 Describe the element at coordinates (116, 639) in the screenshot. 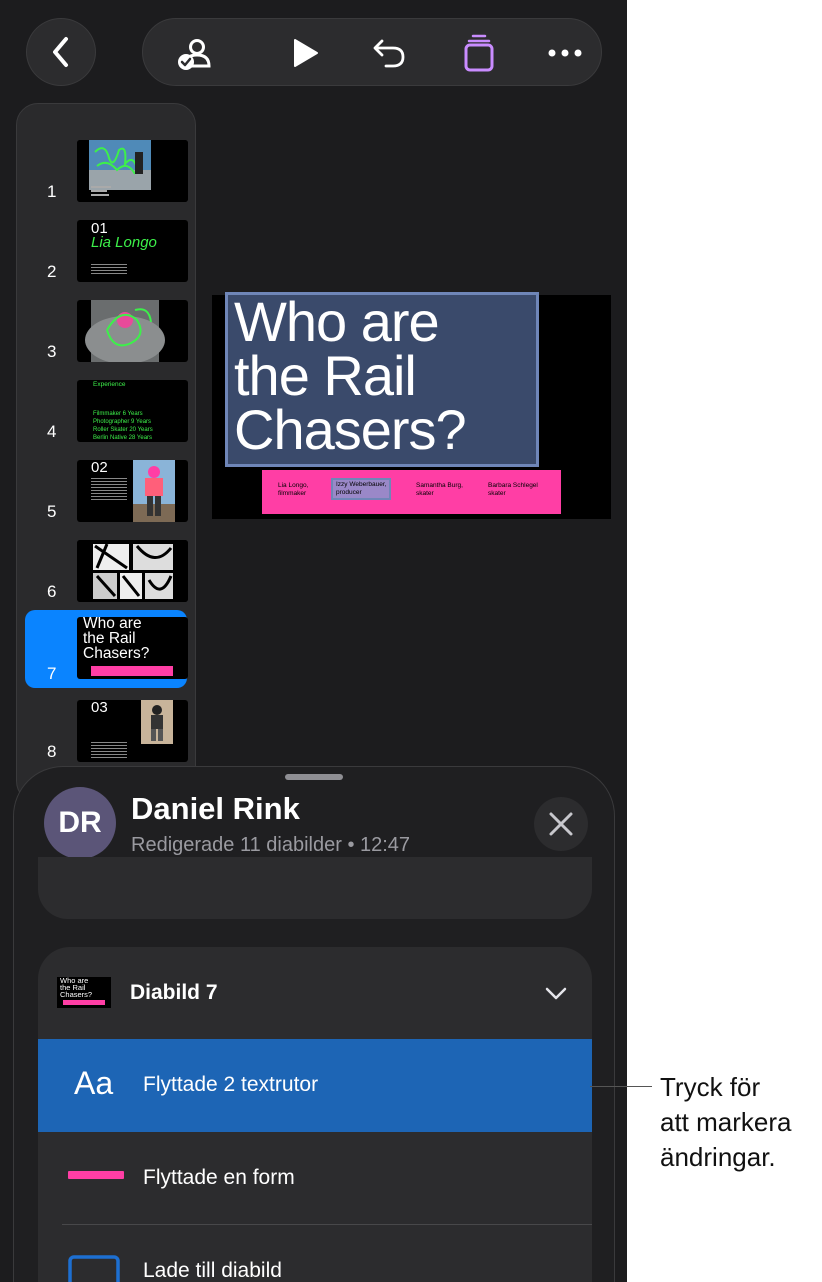

I see `thumb-title: Who are the Rail Chasers?` at that location.